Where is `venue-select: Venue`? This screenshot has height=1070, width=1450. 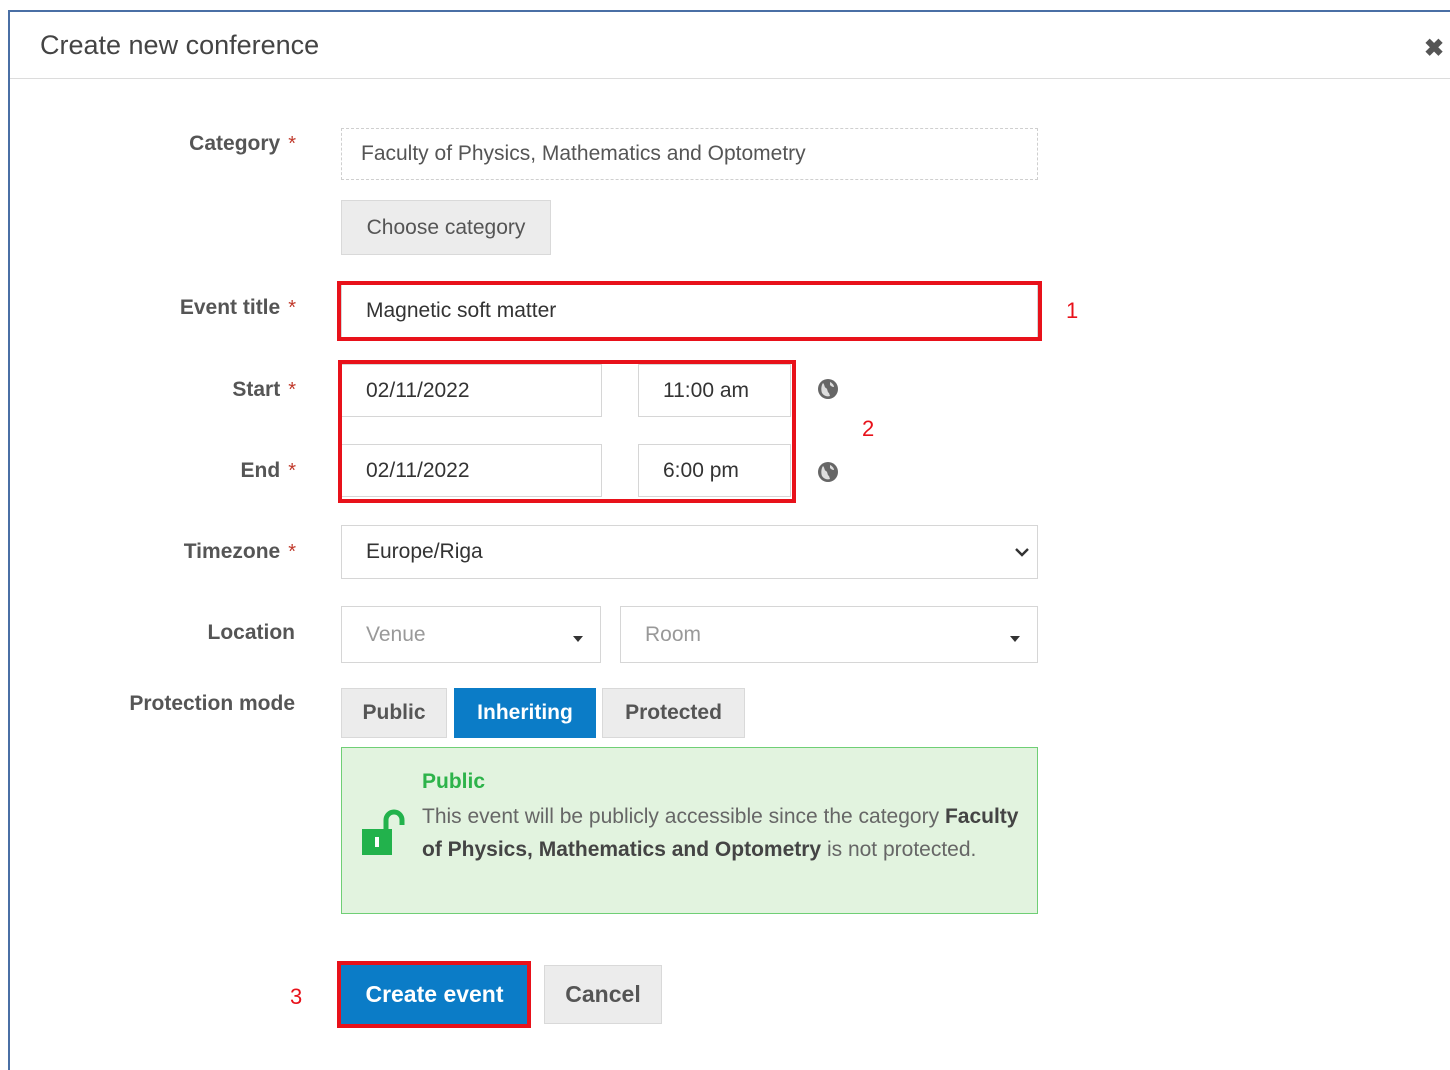 venue-select: Venue is located at coordinates (471, 634).